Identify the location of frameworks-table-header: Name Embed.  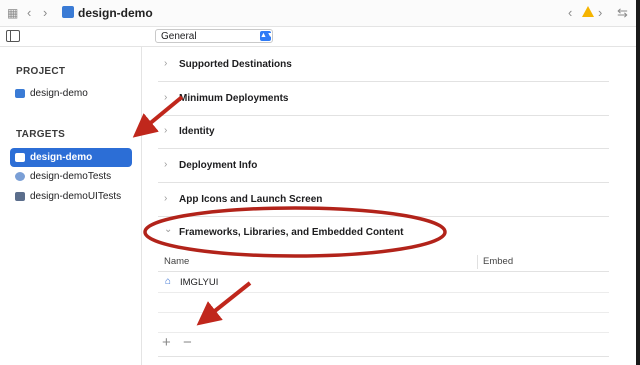
(383, 262).